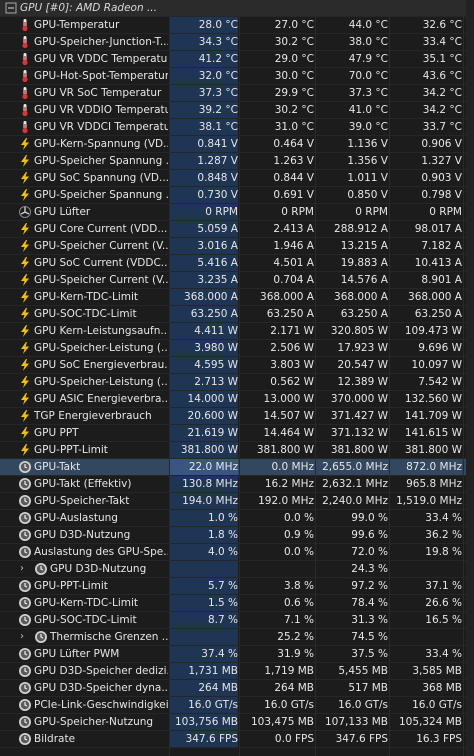 The height and width of the screenshot is (756, 474). What do you see at coordinates (204, 552) in the screenshot?
I see `current-value: 4.0 %` at bounding box center [204, 552].